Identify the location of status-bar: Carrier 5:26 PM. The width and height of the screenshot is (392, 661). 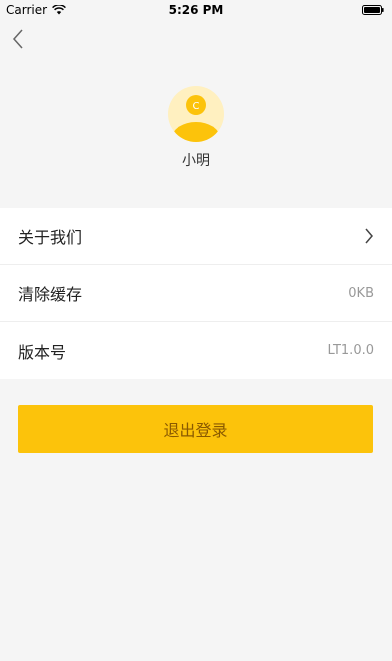
(196, 10).